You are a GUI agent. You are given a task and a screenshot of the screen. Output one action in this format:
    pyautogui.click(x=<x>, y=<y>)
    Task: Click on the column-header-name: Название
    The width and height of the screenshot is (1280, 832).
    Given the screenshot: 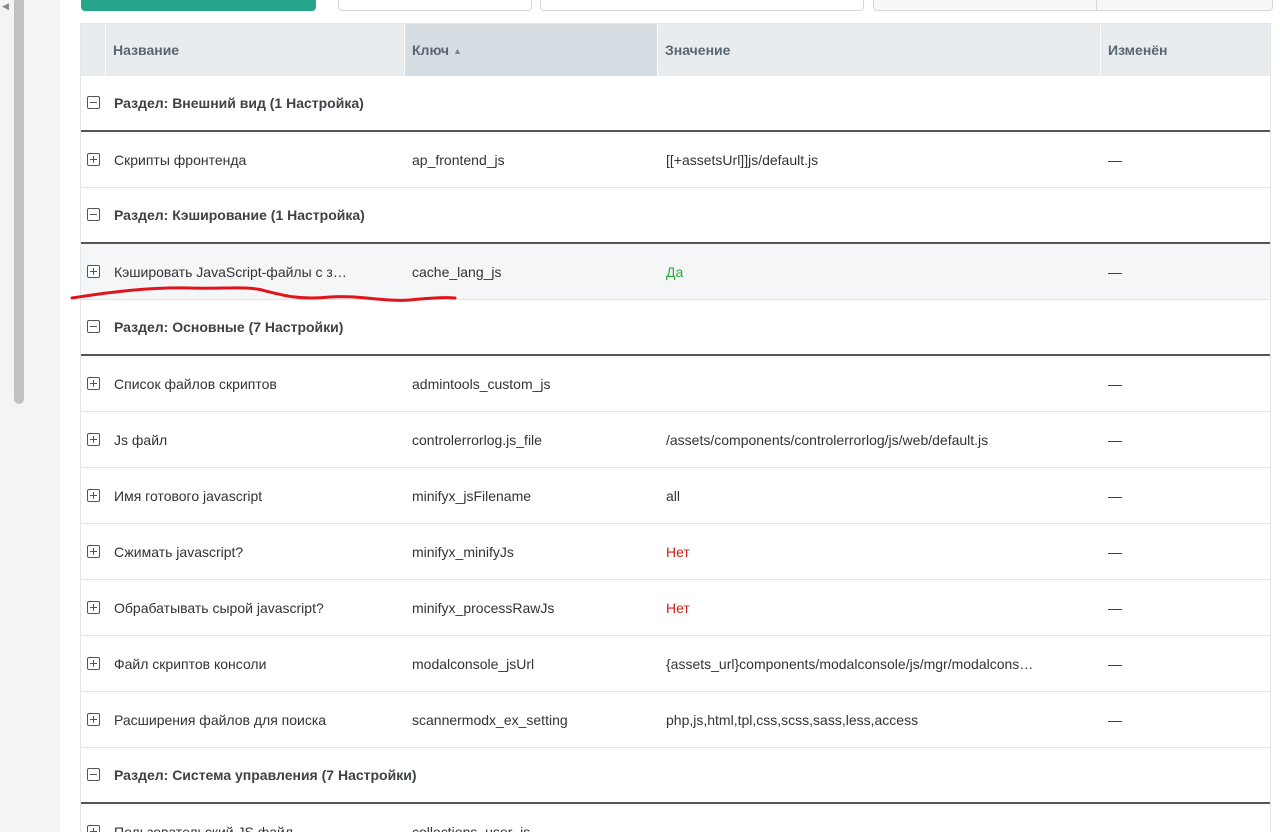 What is the action you would take?
    pyautogui.click(x=255, y=50)
    